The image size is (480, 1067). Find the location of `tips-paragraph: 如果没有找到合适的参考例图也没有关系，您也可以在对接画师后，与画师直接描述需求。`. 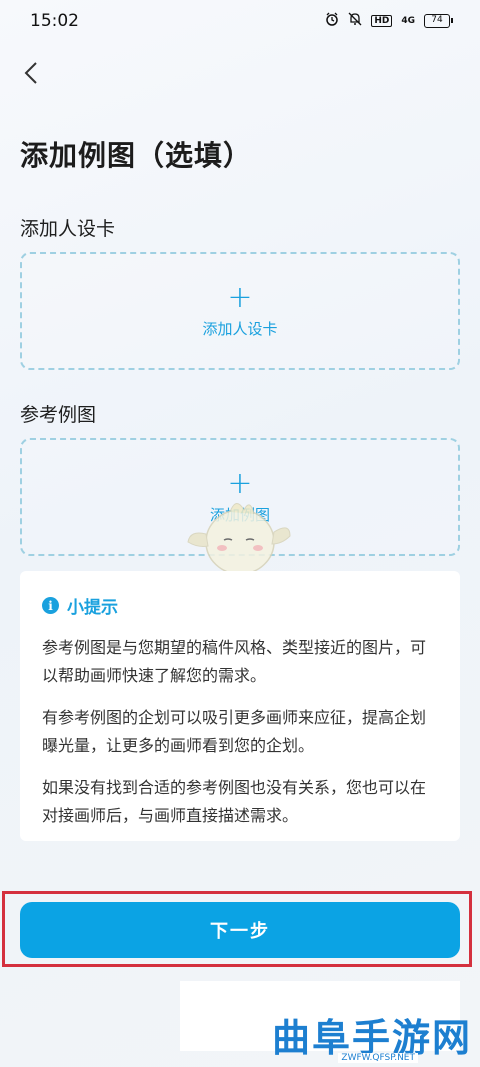

tips-paragraph: 如果没有找到合适的参考例图也没有关系，您也可以在对接画师后，与画师直接描述需求。 is located at coordinates (234, 801).